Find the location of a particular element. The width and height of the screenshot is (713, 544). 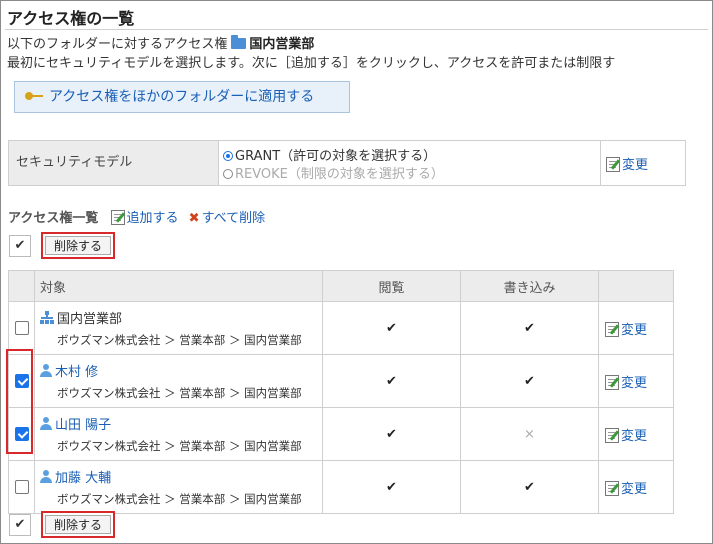

table-row: 木村 修ボウズマン株式会社 ＞ 営業本部 ＞ 国内営業部 ✔ ✔ 変更 is located at coordinates (341, 381).